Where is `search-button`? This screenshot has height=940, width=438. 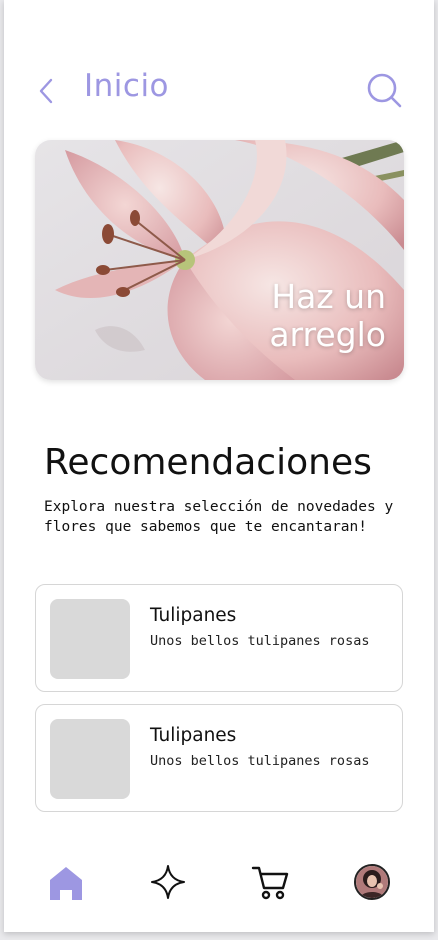
search-button is located at coordinates (384, 90).